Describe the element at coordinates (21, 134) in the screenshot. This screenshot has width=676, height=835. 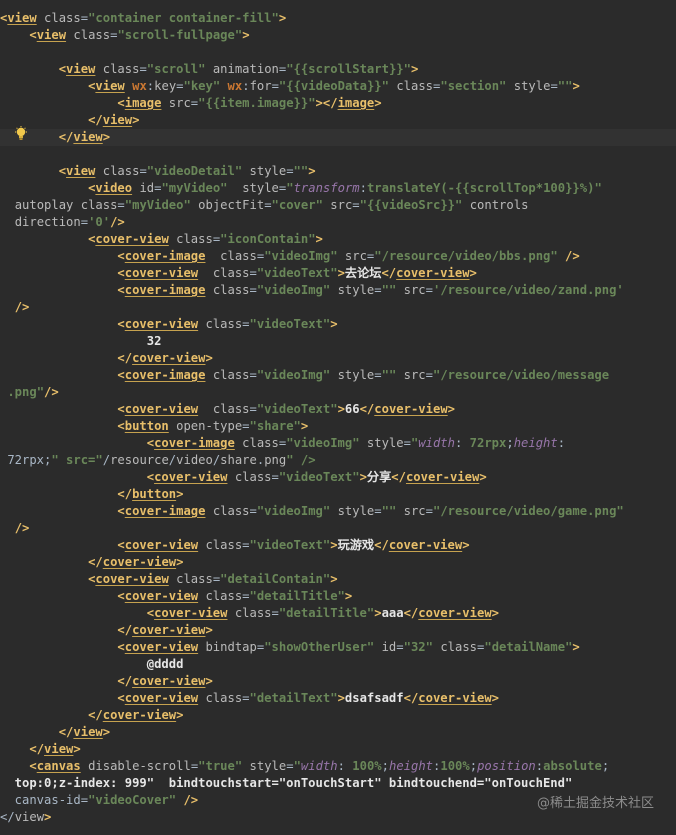
I see `lightbulb-icon` at that location.